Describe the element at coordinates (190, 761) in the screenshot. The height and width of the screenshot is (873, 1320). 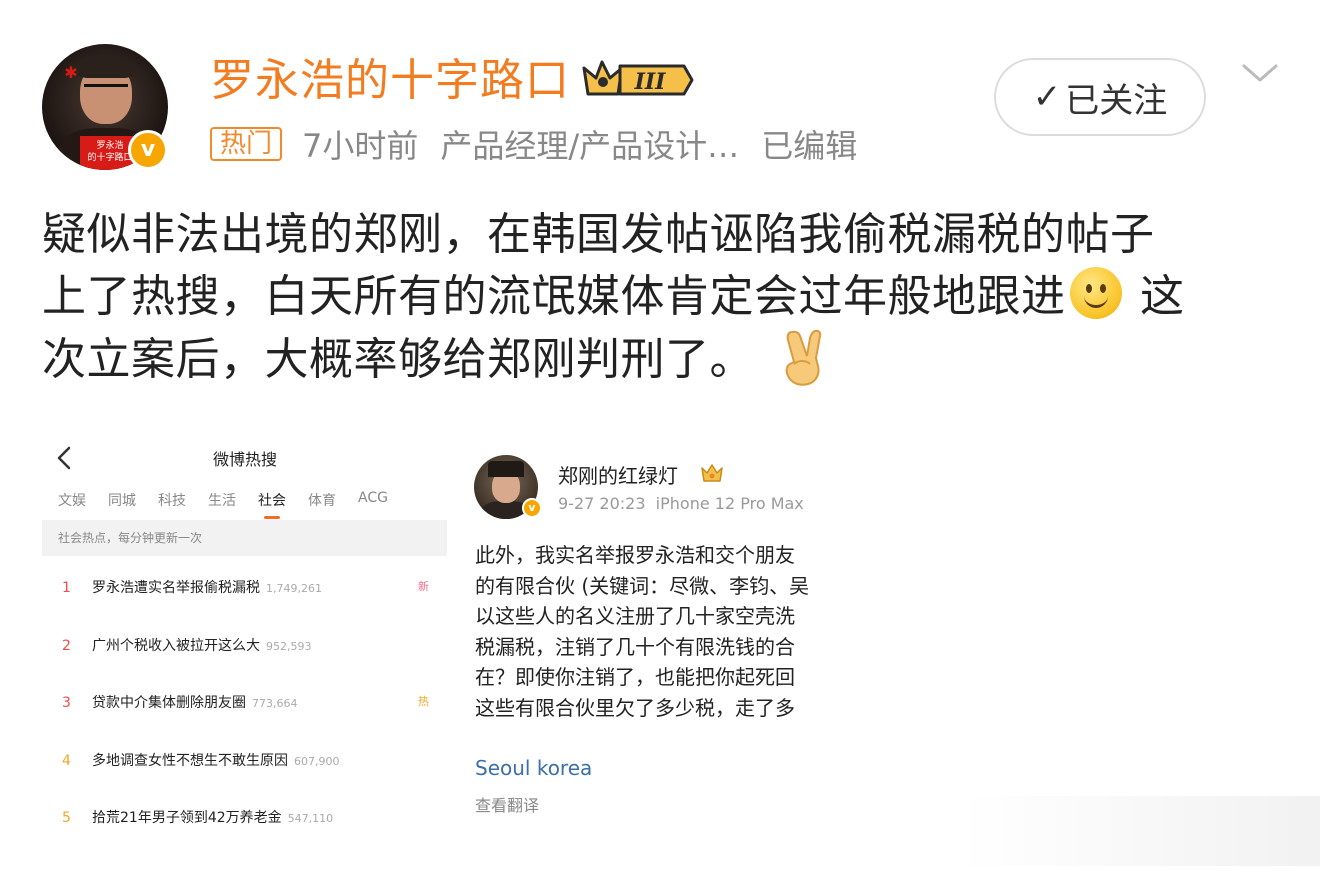
I see `hotsearch-text: 多地调查女性不想生不敢生原因` at that location.